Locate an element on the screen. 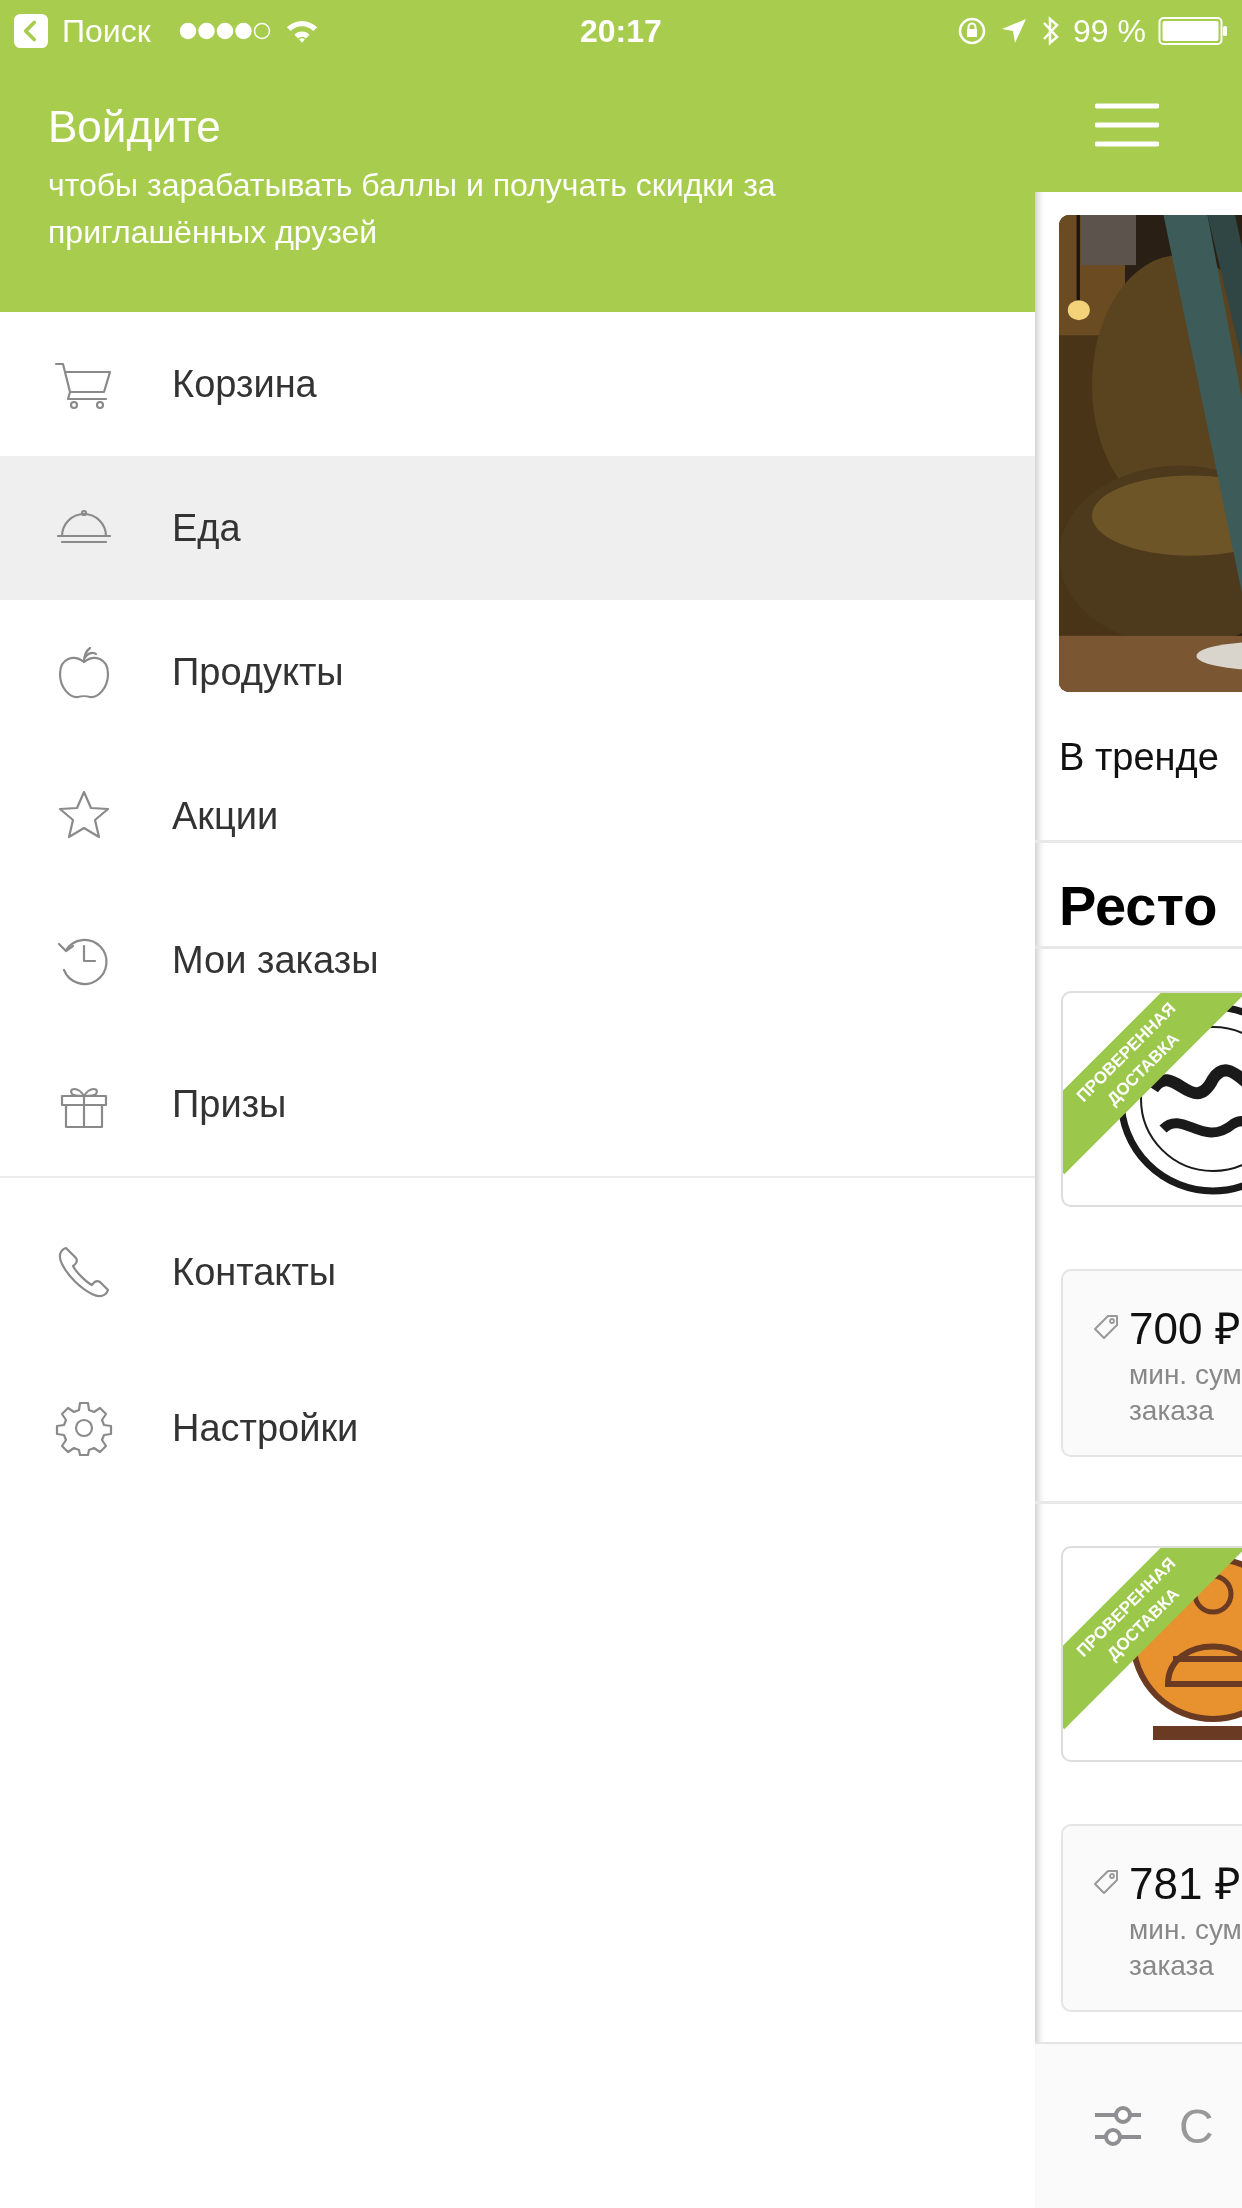 The width and height of the screenshot is (1242, 2208). section-label: В тренде is located at coordinates (1138, 767).